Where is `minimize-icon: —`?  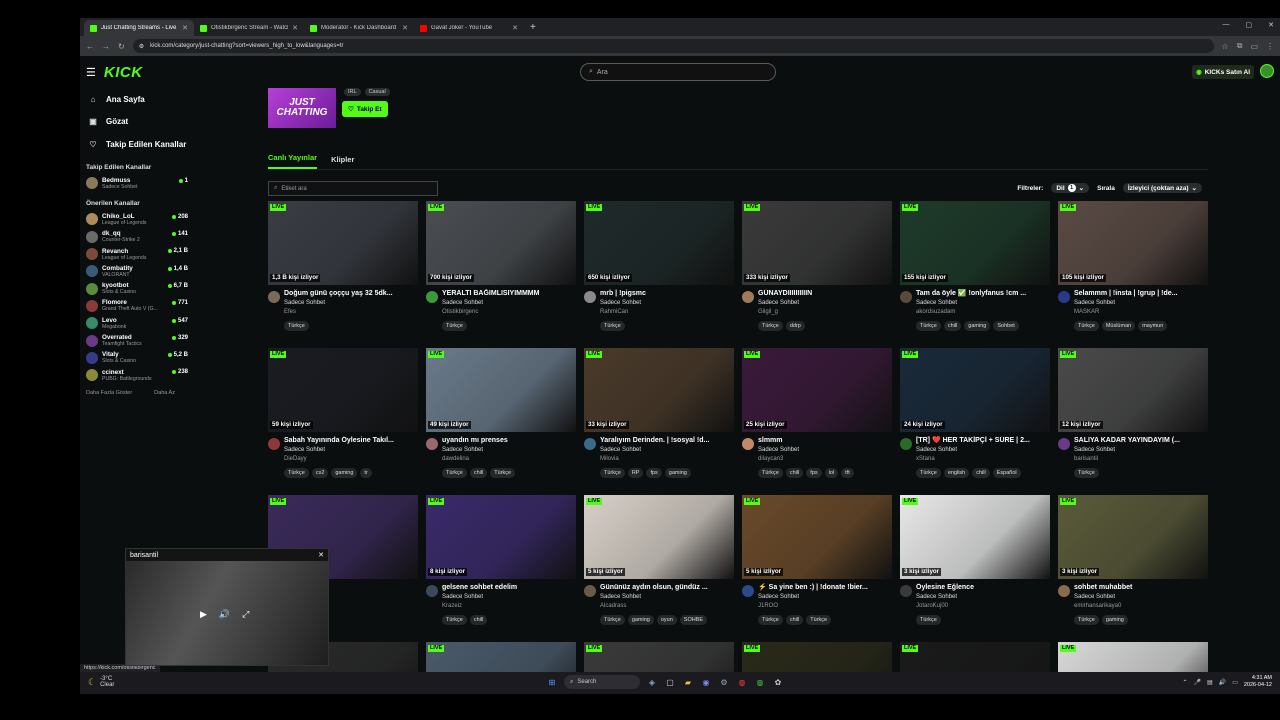
minimize-icon: — is located at coordinates (1226, 25).